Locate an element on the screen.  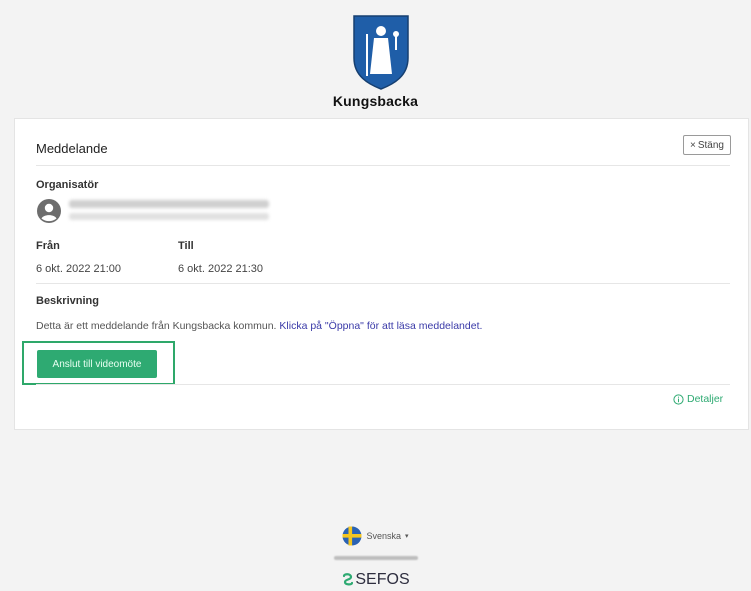
close-button: × Stäng is located at coordinates (707, 145).